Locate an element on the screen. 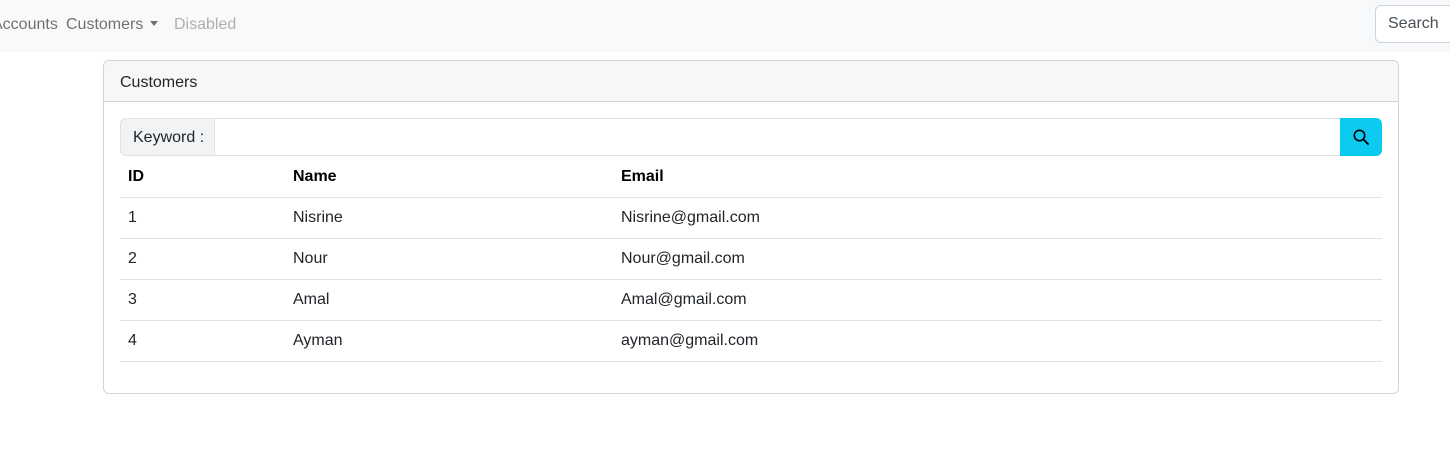 This screenshot has height=453, width=1450. cell-email: ayman@gmail.com is located at coordinates (997, 341).